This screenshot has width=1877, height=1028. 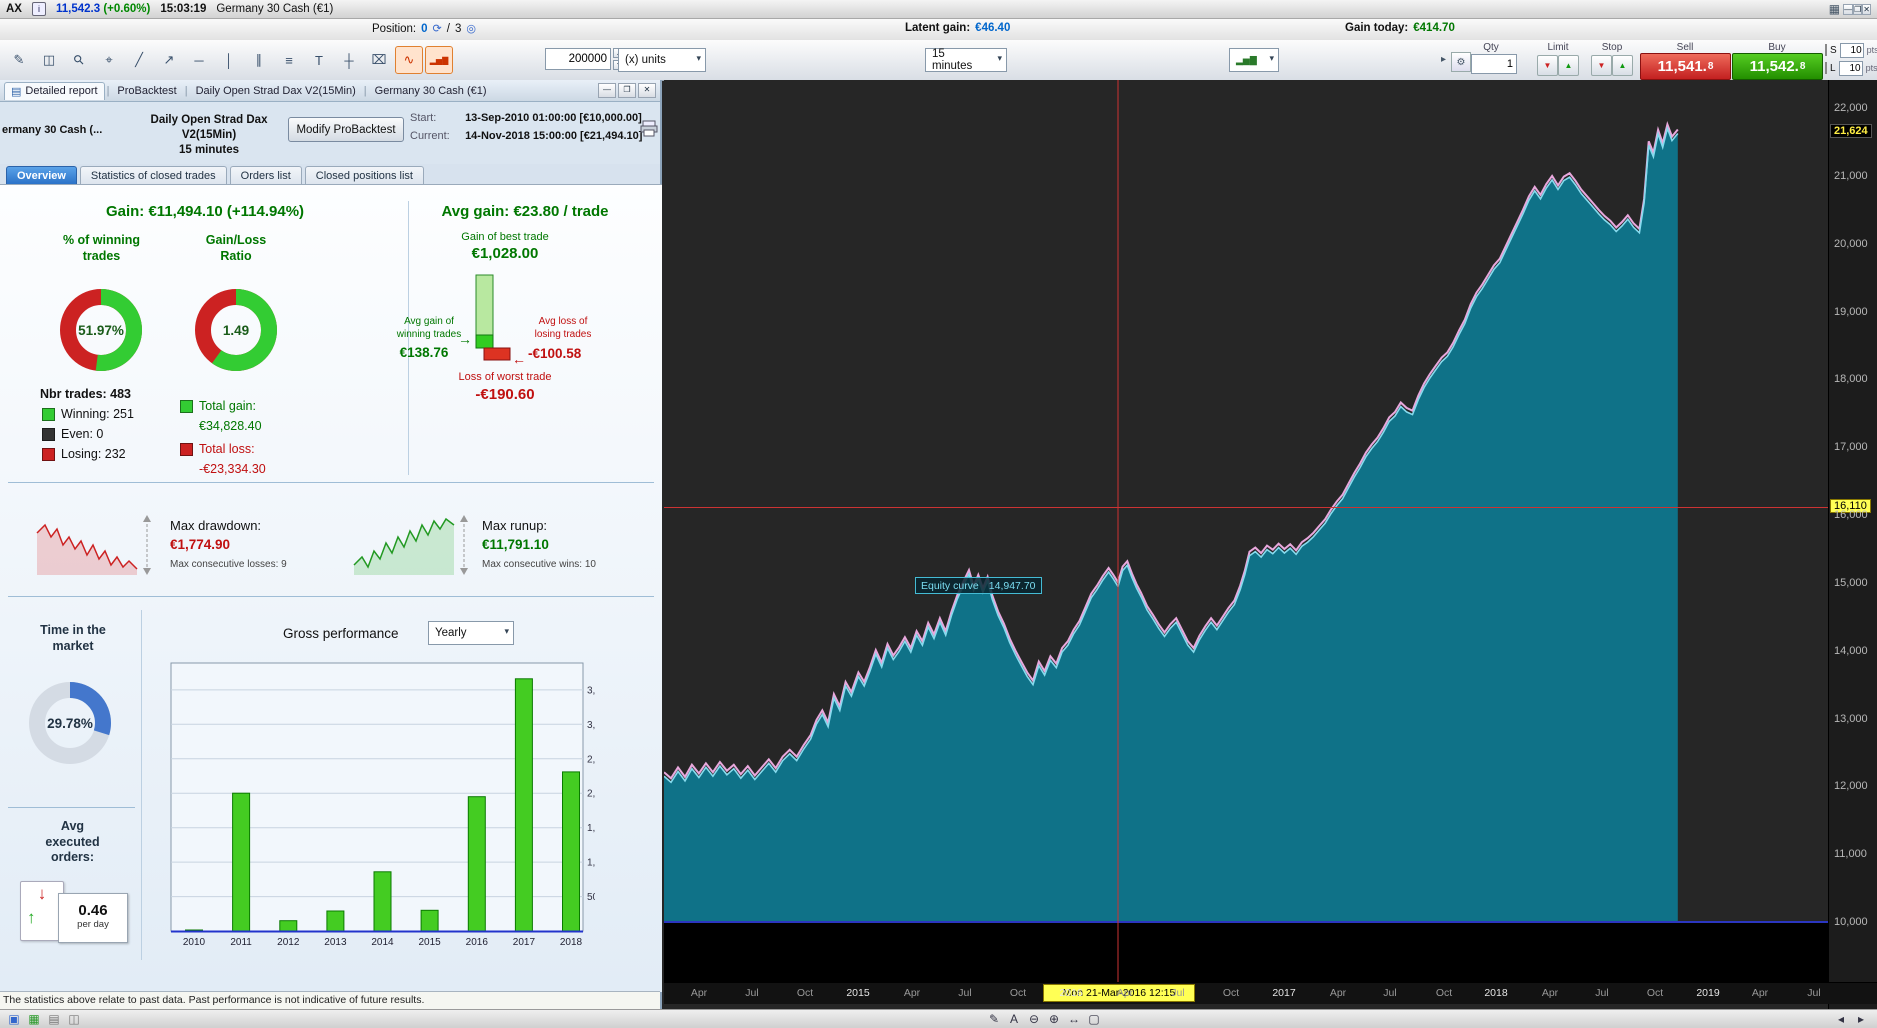 I want to click on y-axis-label: 11,000, so click(x=1850, y=854).